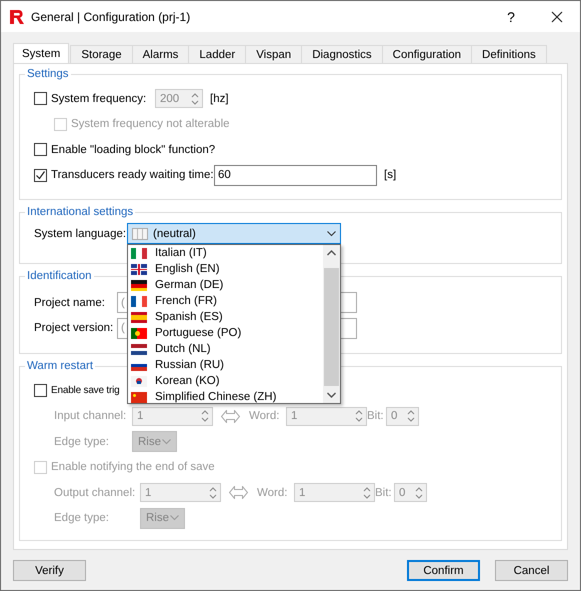 This screenshot has height=591, width=581. What do you see at coordinates (17, 16) in the screenshot?
I see `app-logo-icon` at bounding box center [17, 16].